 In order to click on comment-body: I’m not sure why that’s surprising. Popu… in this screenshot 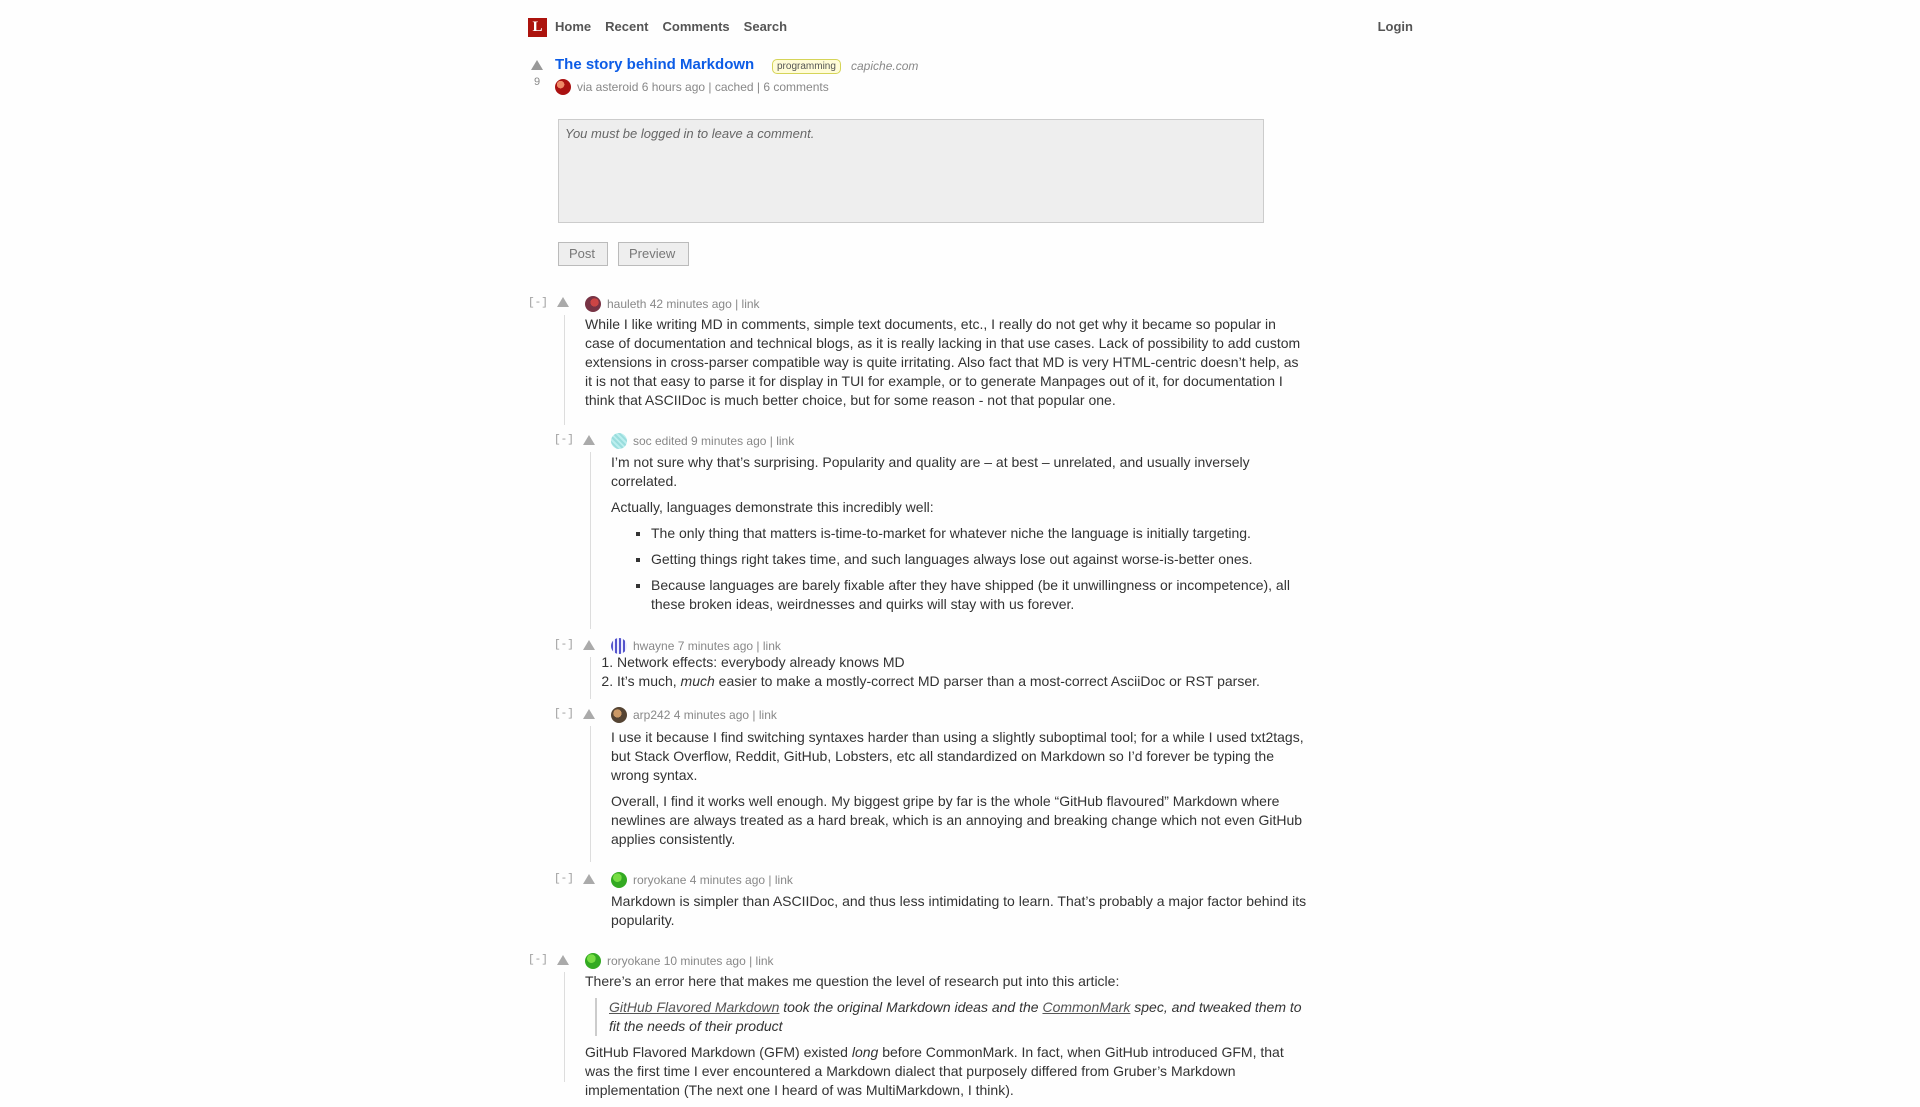, I will do `click(961, 537)`.